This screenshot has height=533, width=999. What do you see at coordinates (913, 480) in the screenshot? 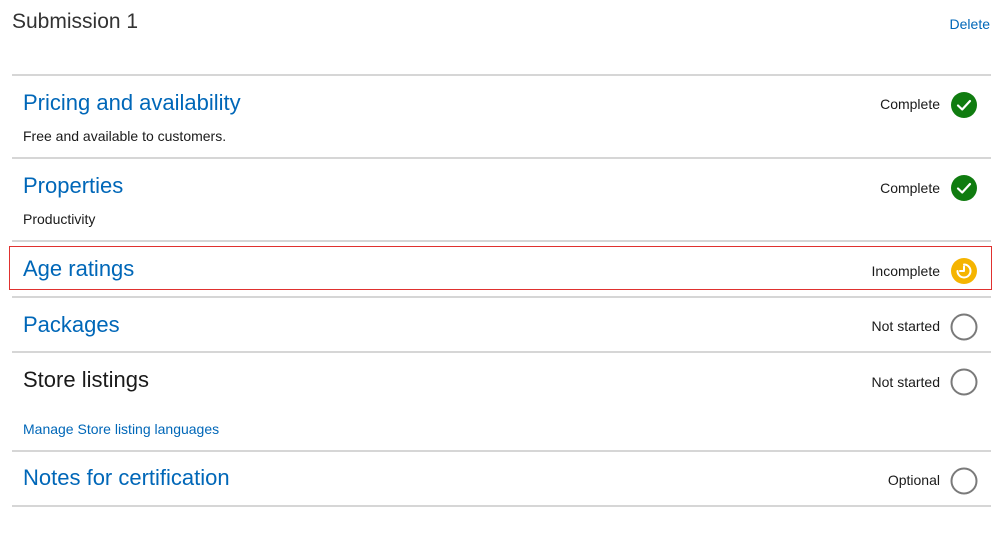
I see `section-notes-certification-status: Optional` at bounding box center [913, 480].